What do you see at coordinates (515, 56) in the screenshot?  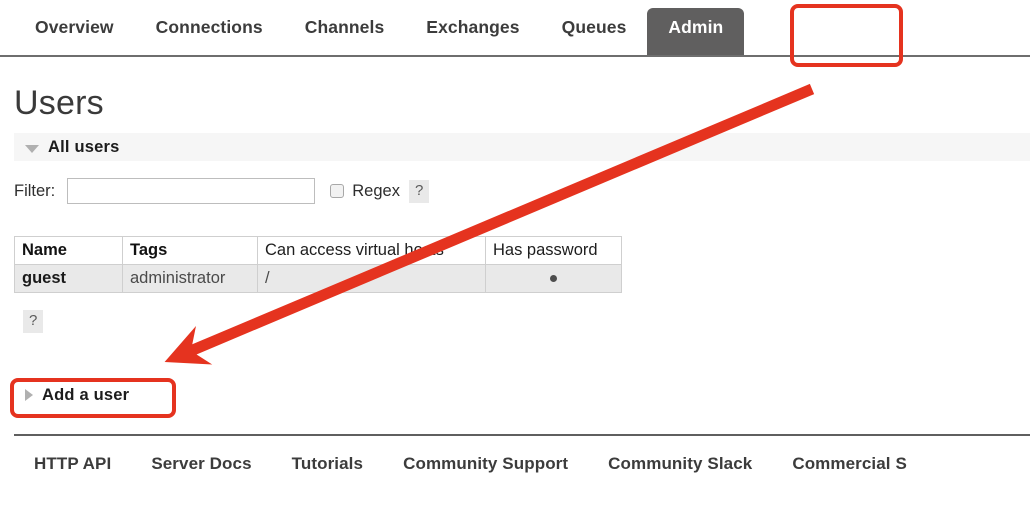 I see `nav-divider` at bounding box center [515, 56].